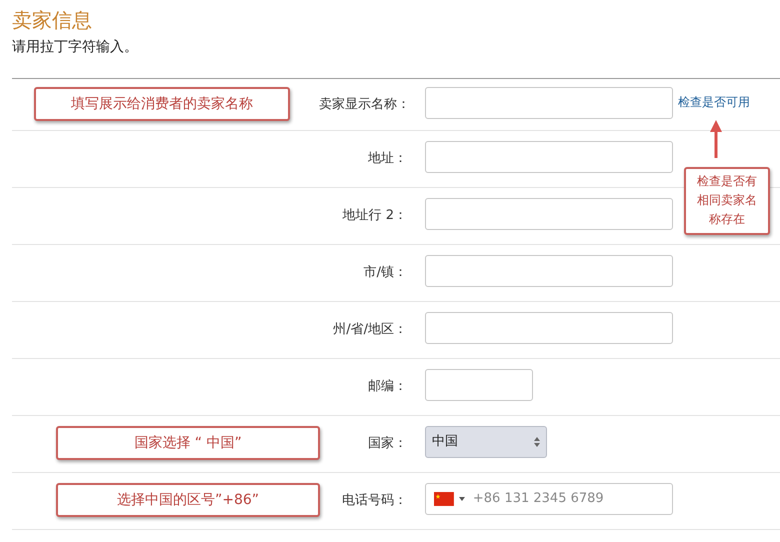 This screenshot has width=780, height=542. Describe the element at coordinates (364, 104) in the screenshot. I see `field-label: 卖家显示名称：` at that location.